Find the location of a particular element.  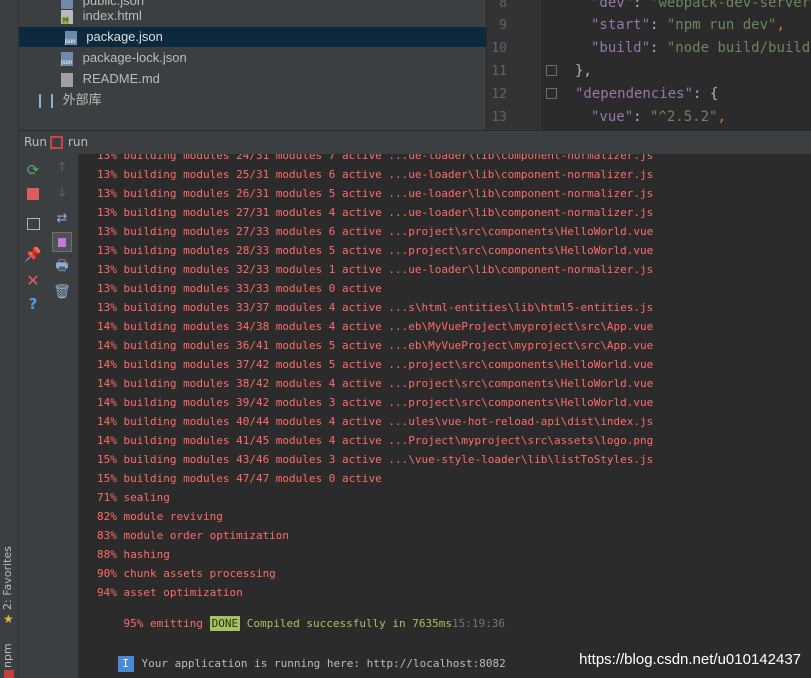

watermark: https://blog.csdn.net/u010142437 is located at coordinates (690, 659).